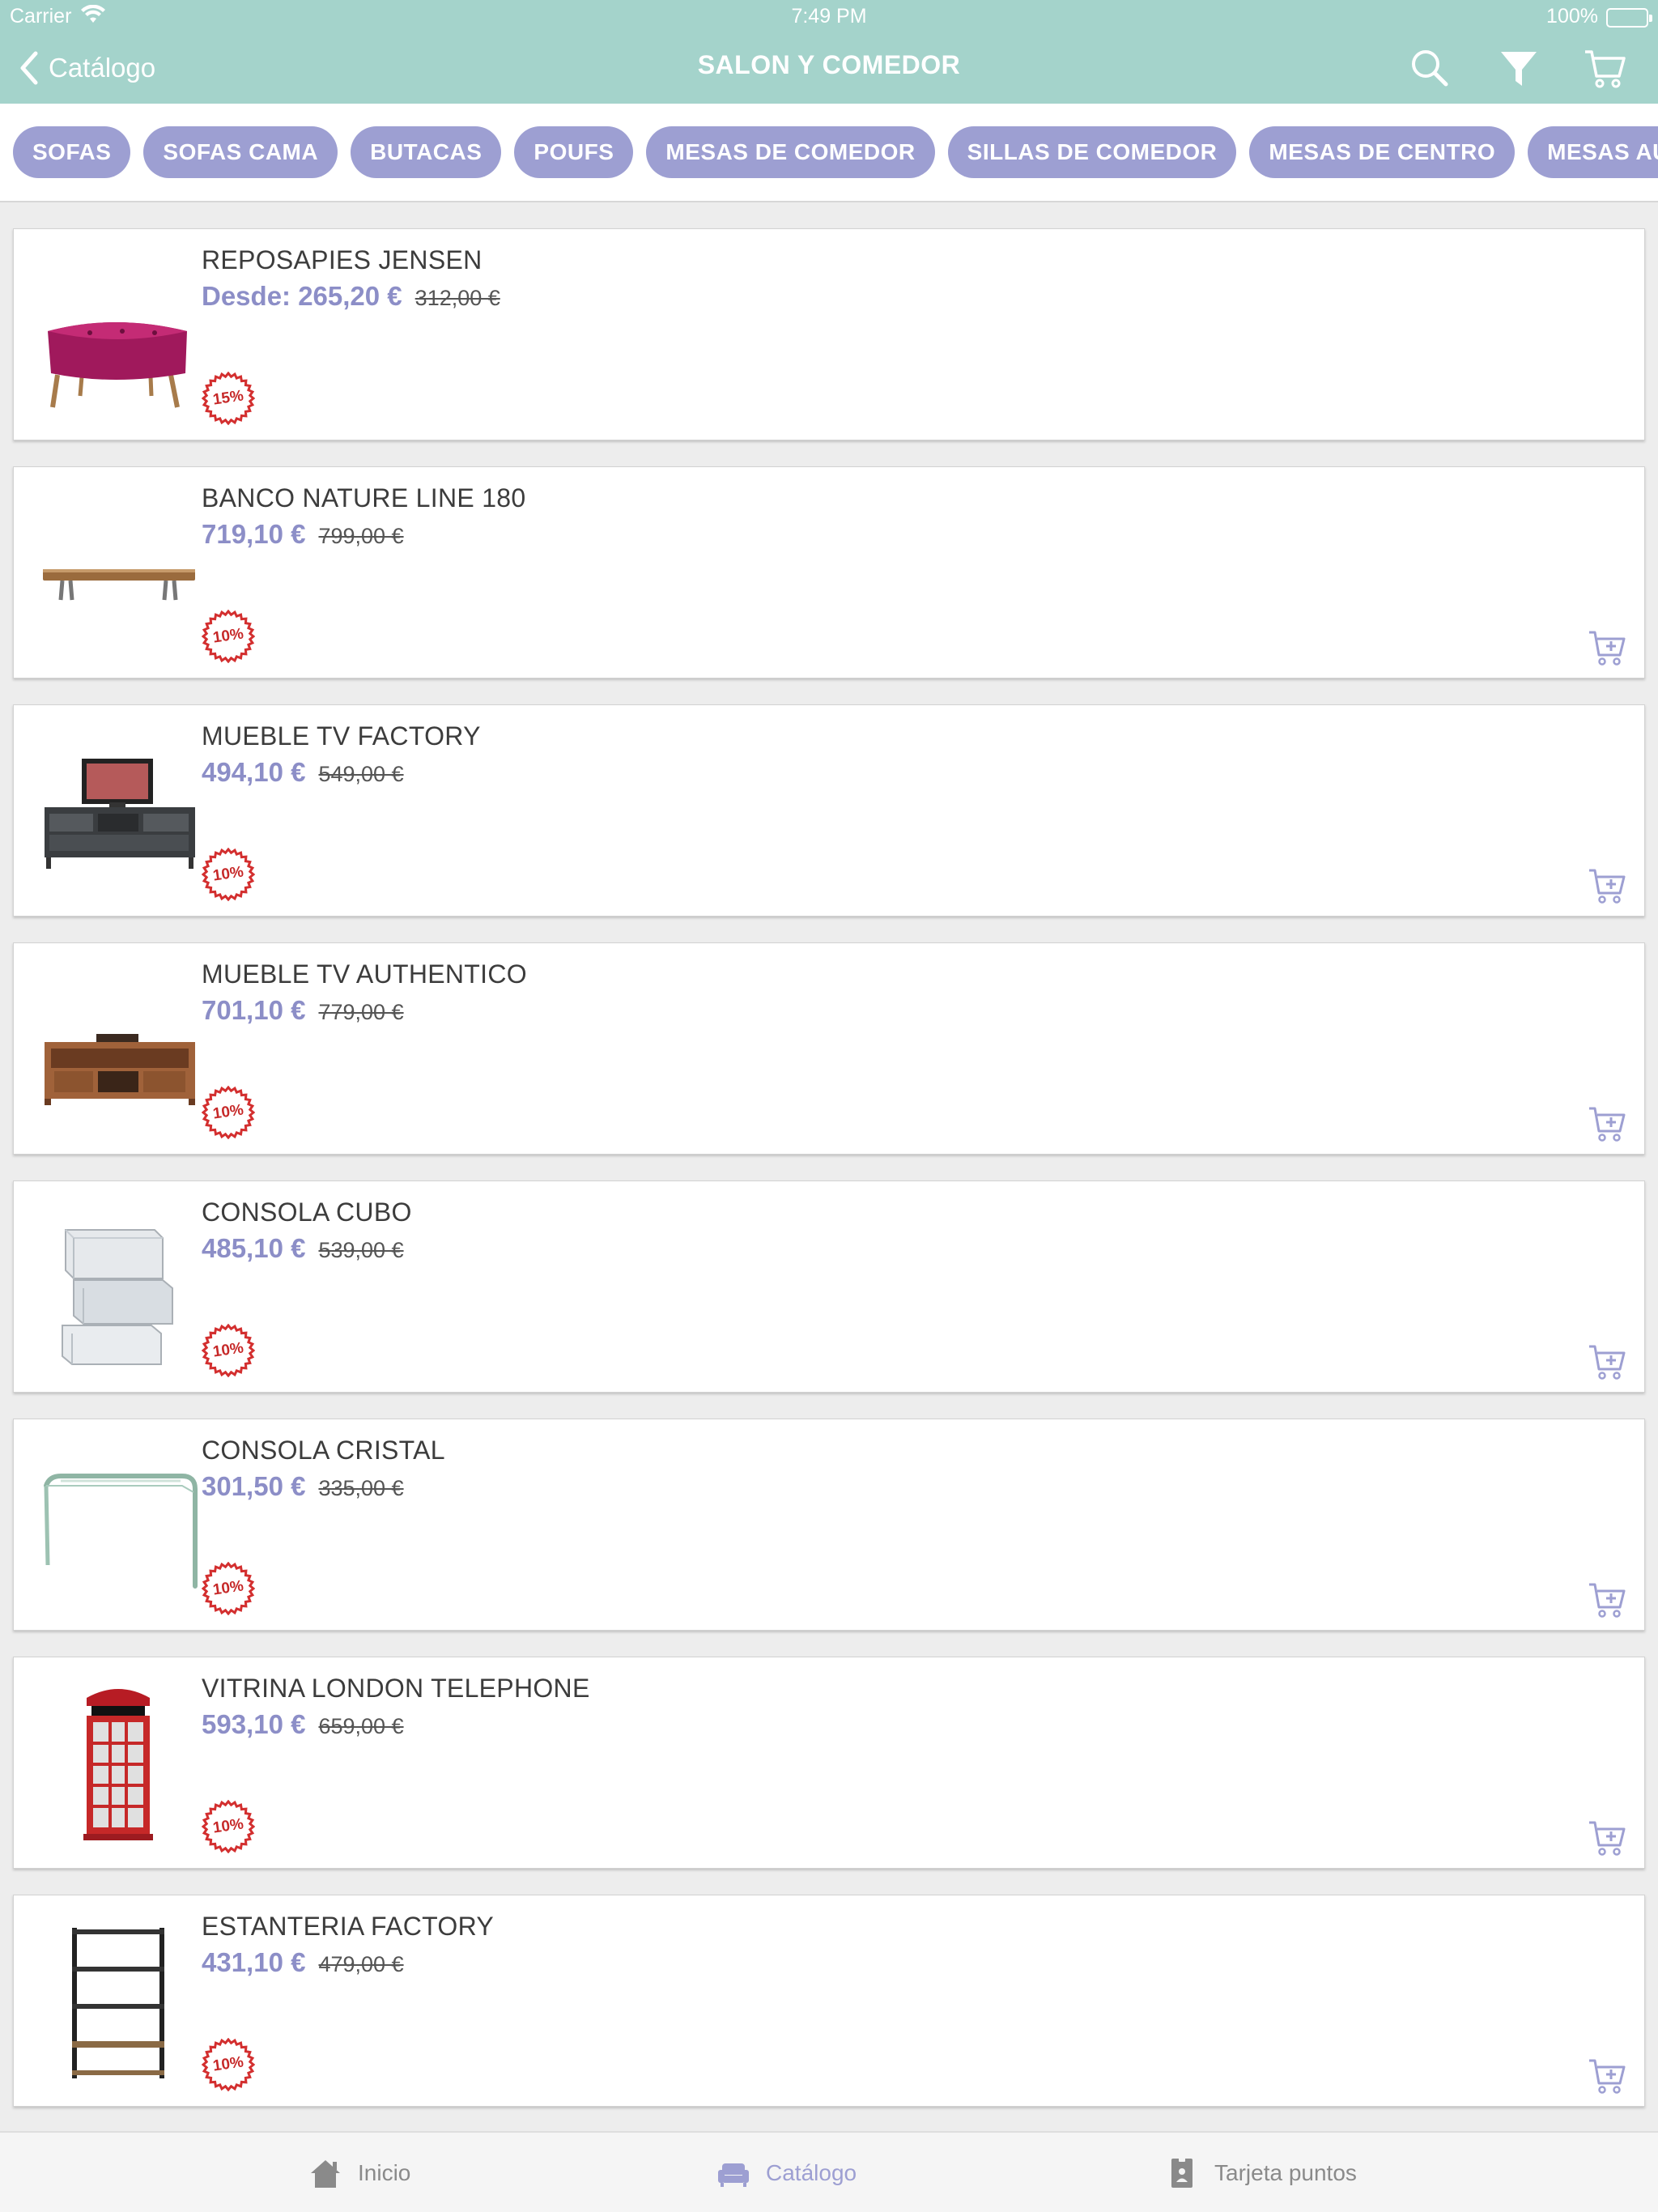  Describe the element at coordinates (1092, 152) in the screenshot. I see `category-chip: SILLAS DE COMEDOR` at that location.